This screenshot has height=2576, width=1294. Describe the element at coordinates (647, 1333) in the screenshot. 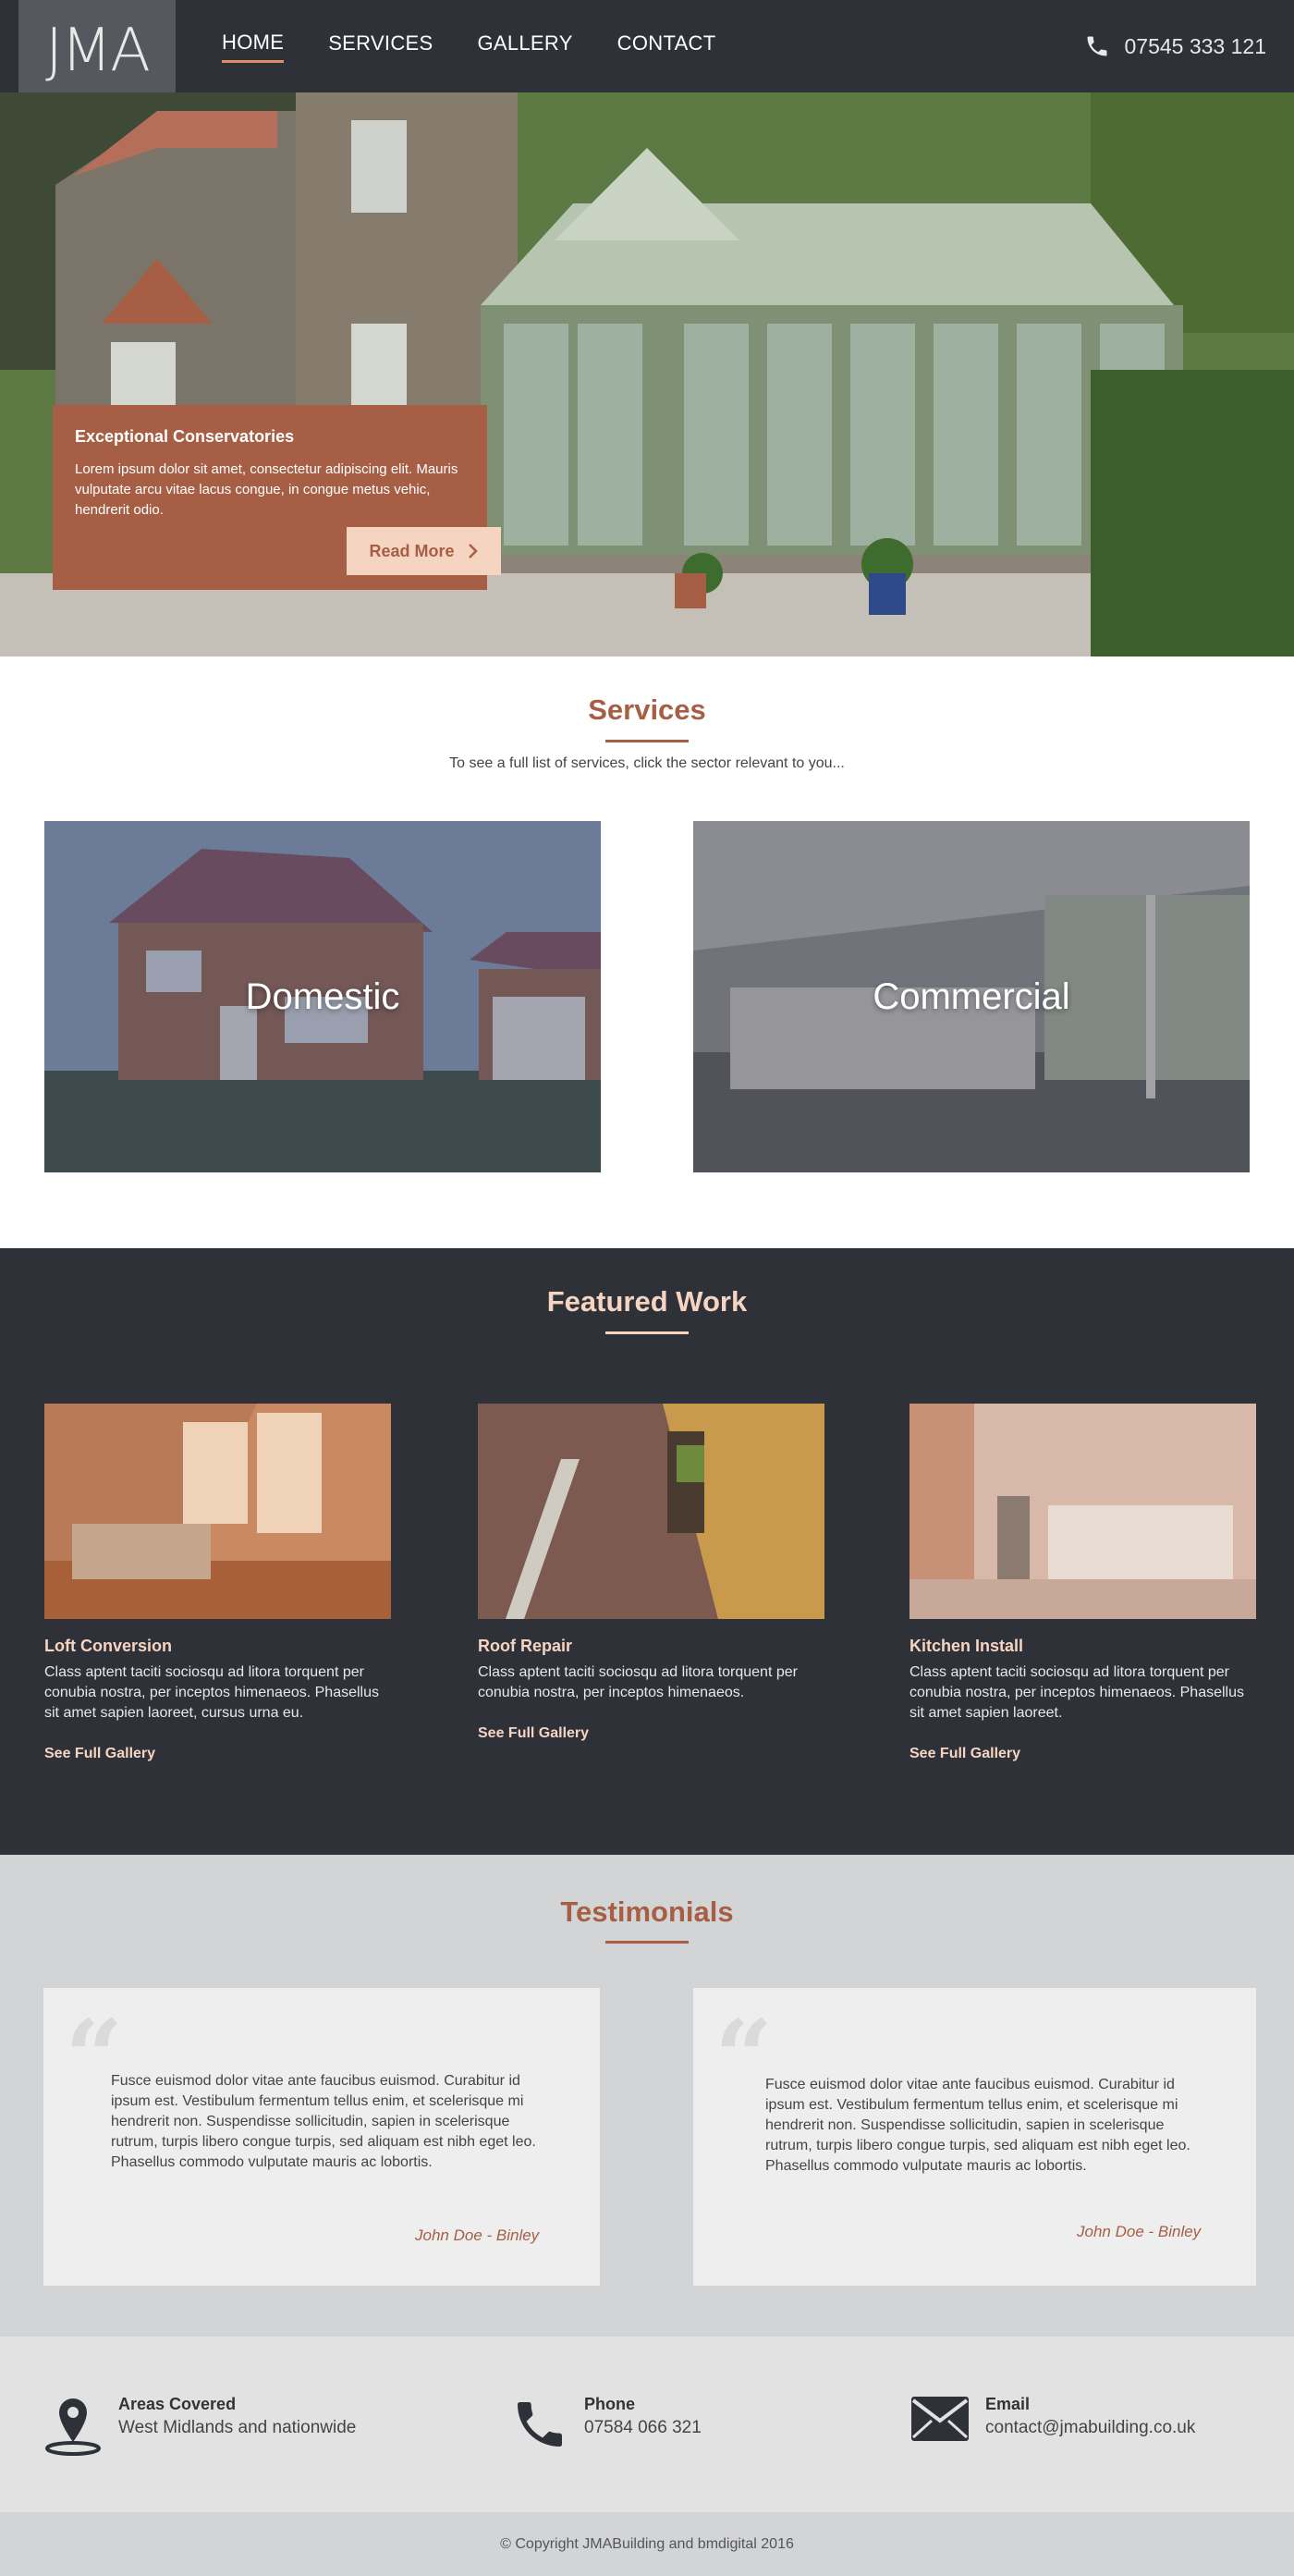

I see `featured-title-underline` at that location.